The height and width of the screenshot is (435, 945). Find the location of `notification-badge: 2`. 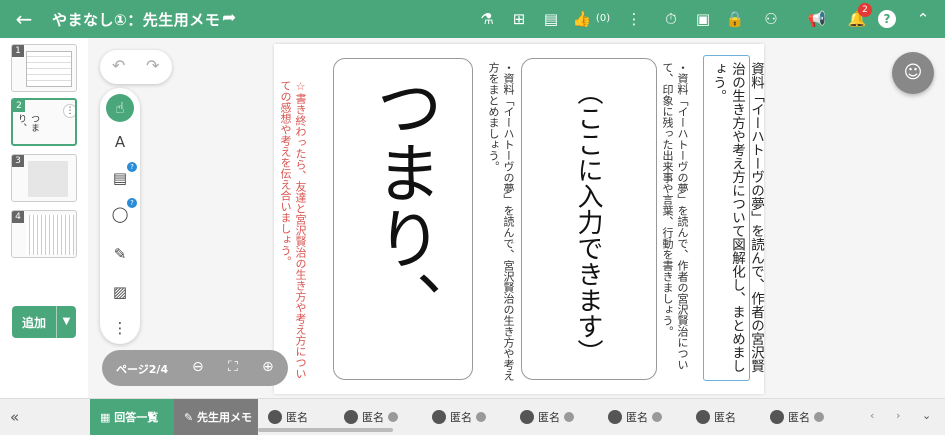

notification-badge: 2 is located at coordinates (865, 10).